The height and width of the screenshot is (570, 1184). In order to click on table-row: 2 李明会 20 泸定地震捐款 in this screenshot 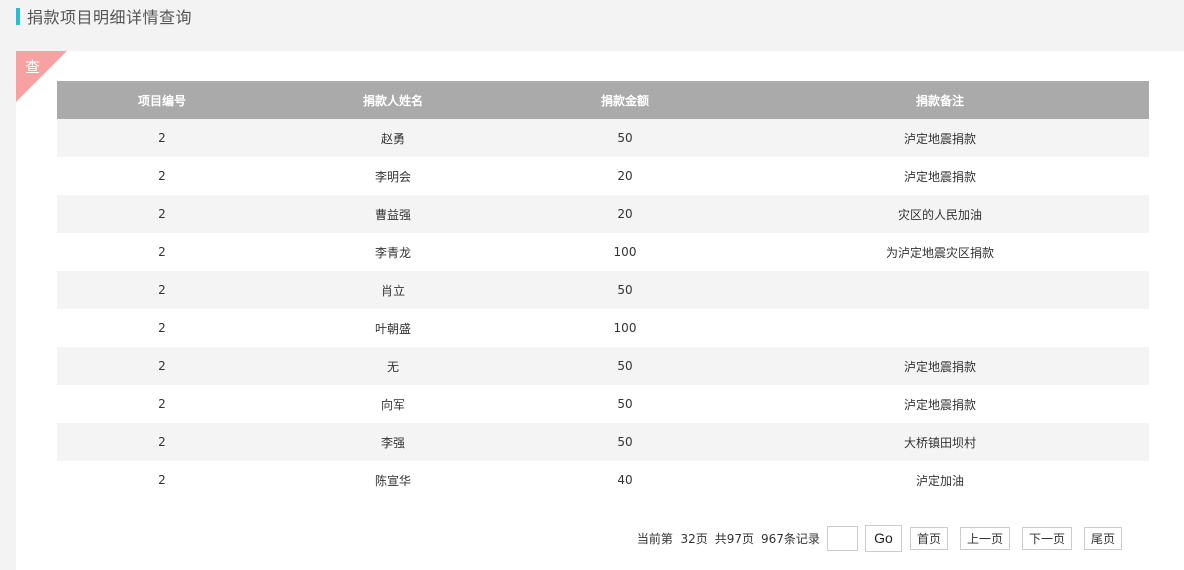, I will do `click(603, 176)`.